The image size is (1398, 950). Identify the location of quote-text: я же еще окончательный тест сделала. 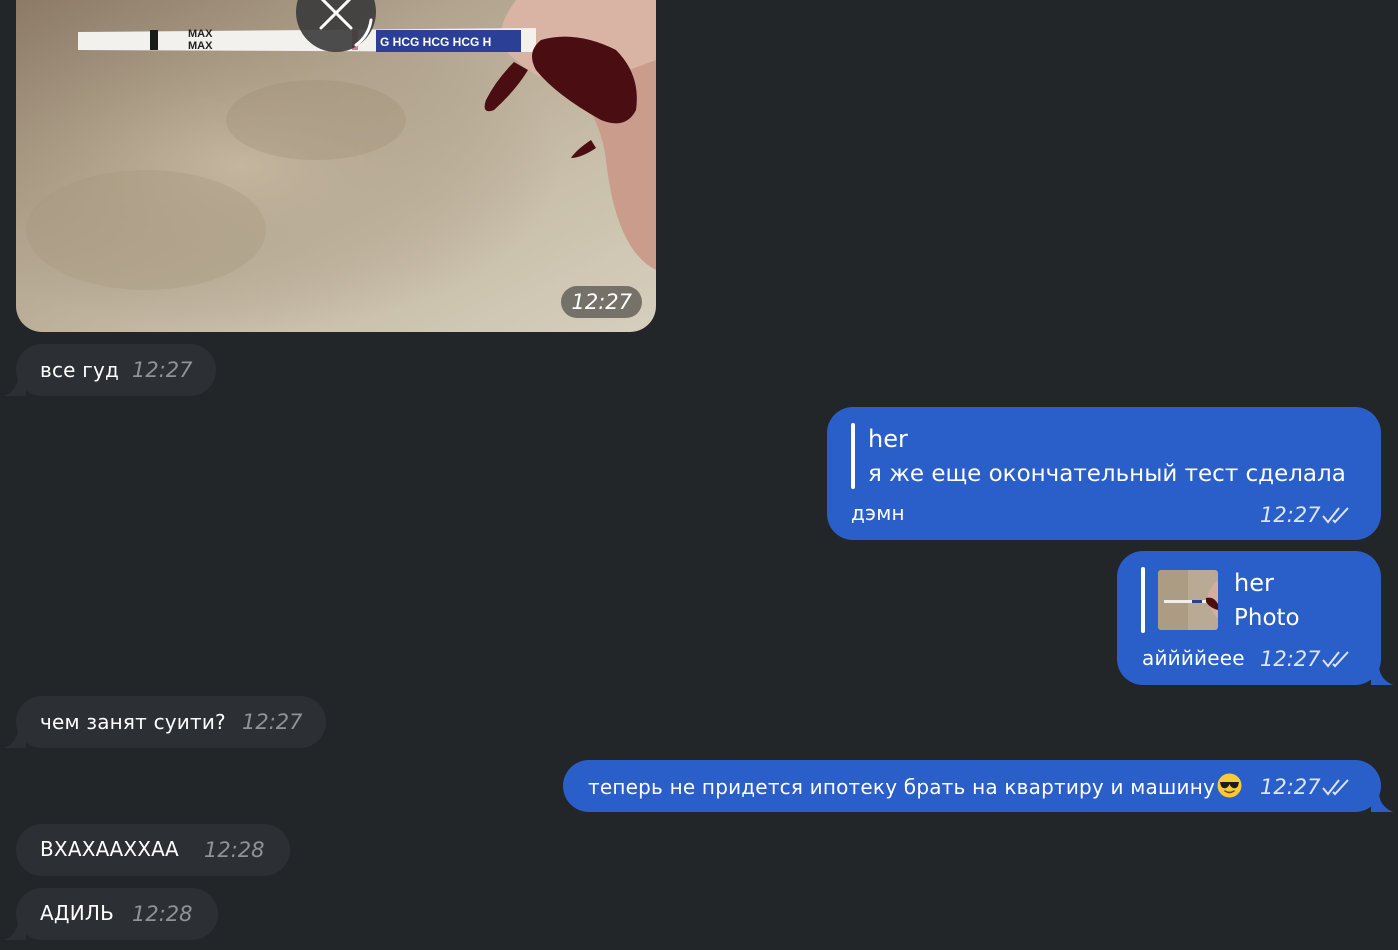
(1107, 474).